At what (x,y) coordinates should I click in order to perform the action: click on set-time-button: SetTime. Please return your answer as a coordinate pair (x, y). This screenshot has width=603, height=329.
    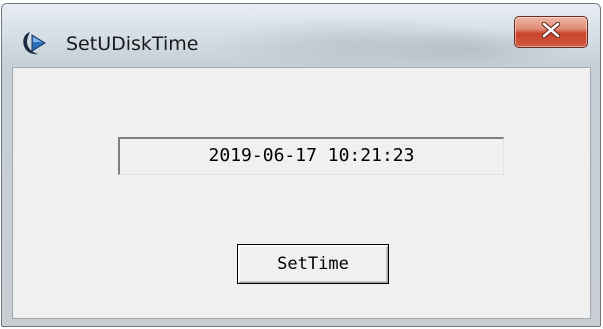
    Looking at the image, I should click on (313, 264).